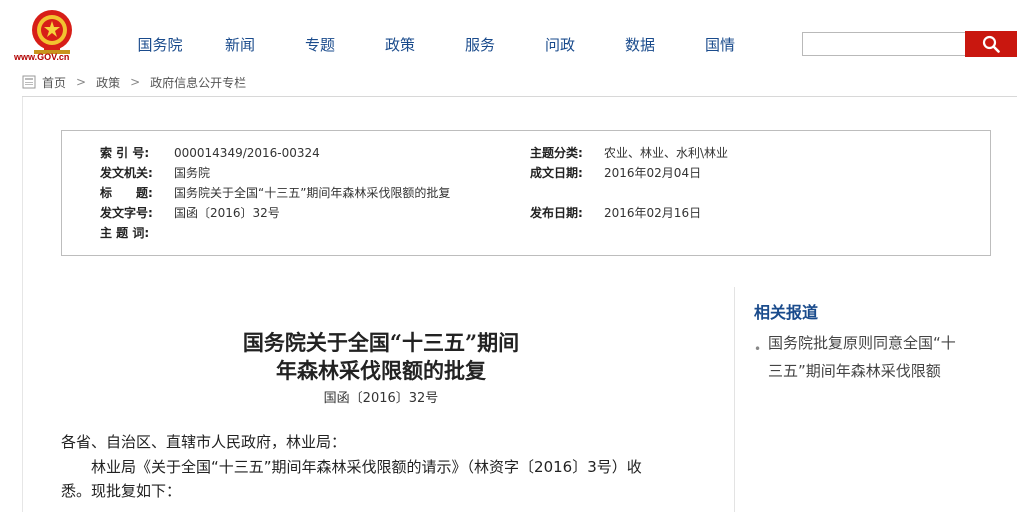  Describe the element at coordinates (556, 213) in the screenshot. I see `meta-label: 发布日期:` at that location.